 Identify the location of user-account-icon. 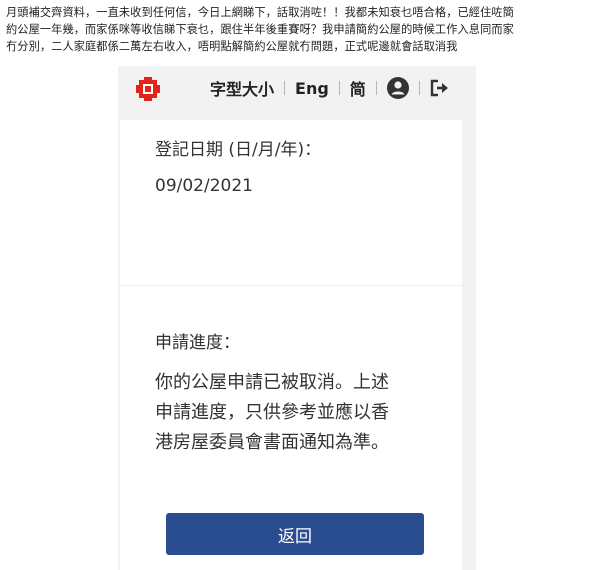
(398, 88).